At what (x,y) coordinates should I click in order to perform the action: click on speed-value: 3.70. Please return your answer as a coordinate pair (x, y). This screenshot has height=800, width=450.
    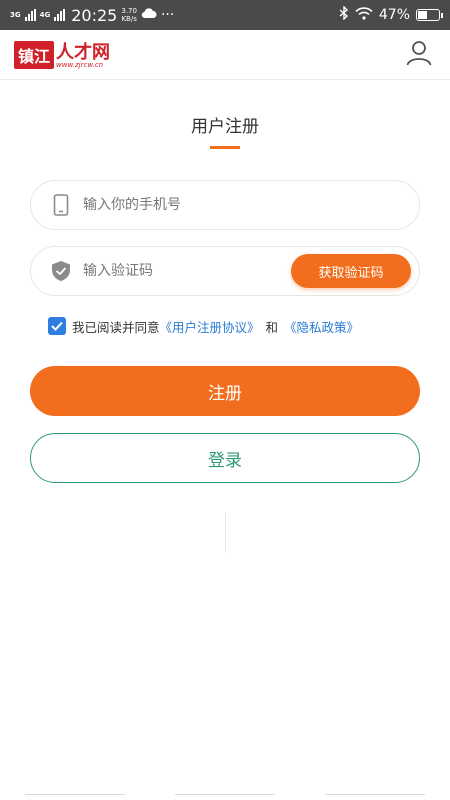
    Looking at the image, I should click on (129, 11).